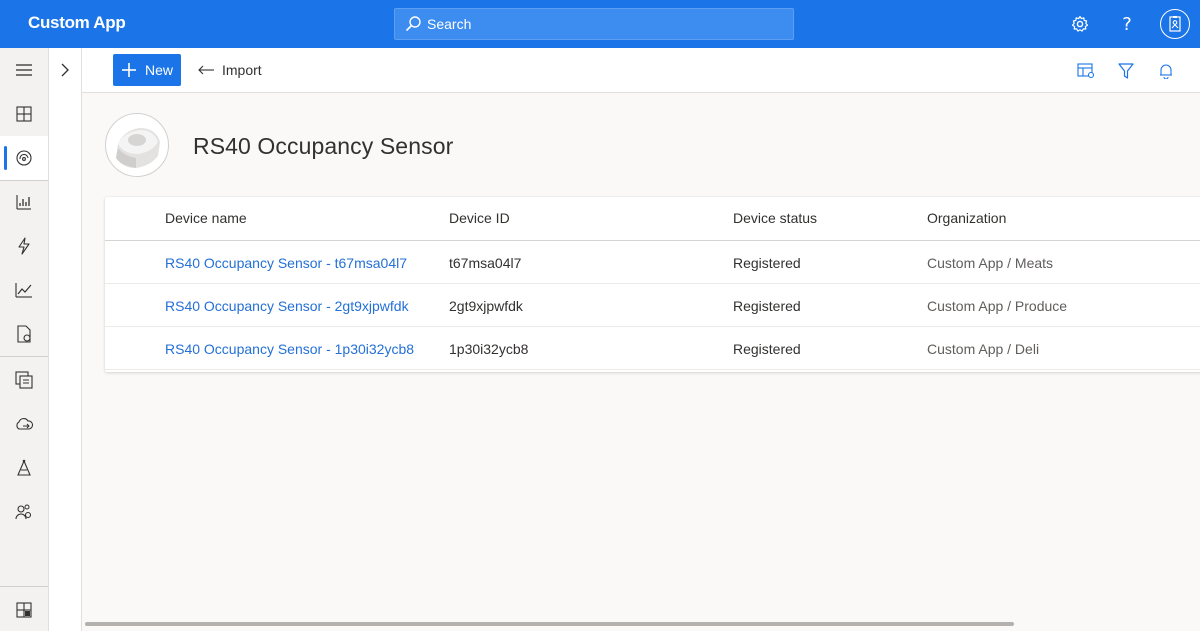  What do you see at coordinates (24, 158) in the screenshot?
I see `devices-icon` at bounding box center [24, 158].